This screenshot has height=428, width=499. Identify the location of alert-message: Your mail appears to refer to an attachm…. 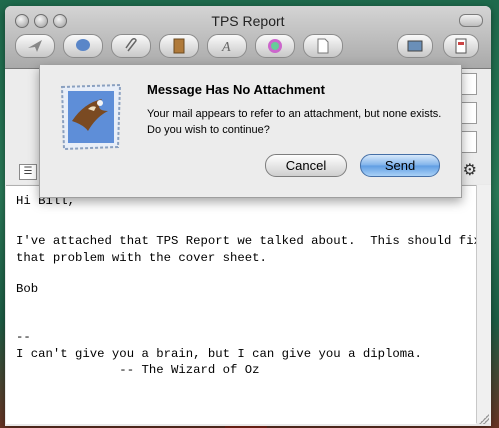
(294, 122).